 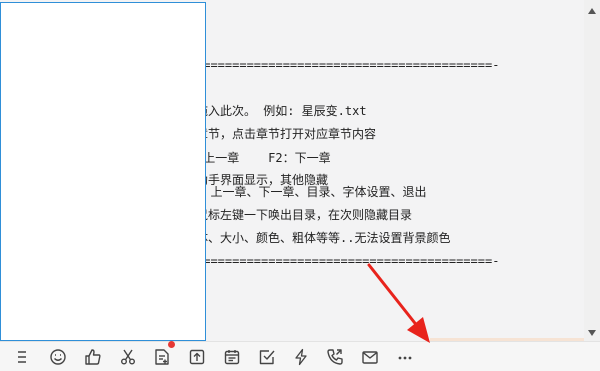 What do you see at coordinates (592, 170) in the screenshot?
I see `vertical-scrollbar` at bounding box center [592, 170].